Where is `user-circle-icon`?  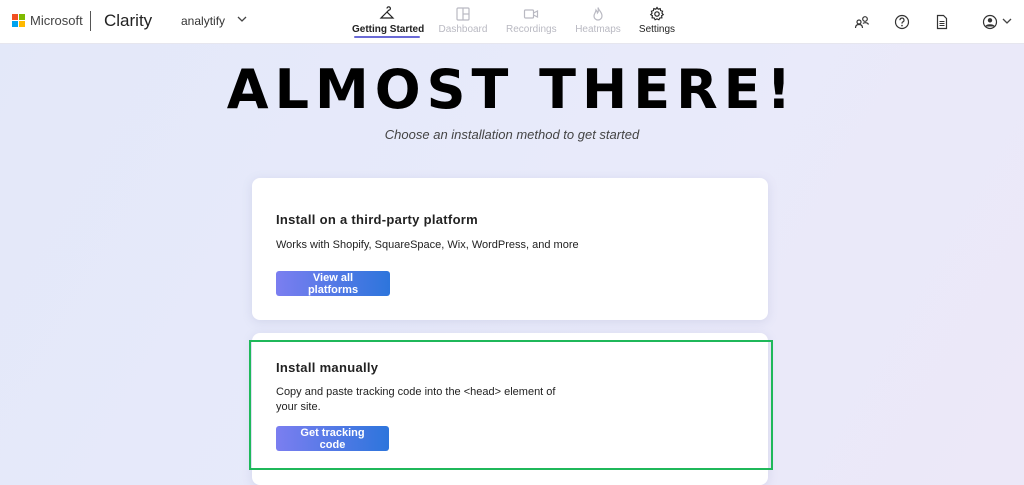
user-circle-icon is located at coordinates (990, 22).